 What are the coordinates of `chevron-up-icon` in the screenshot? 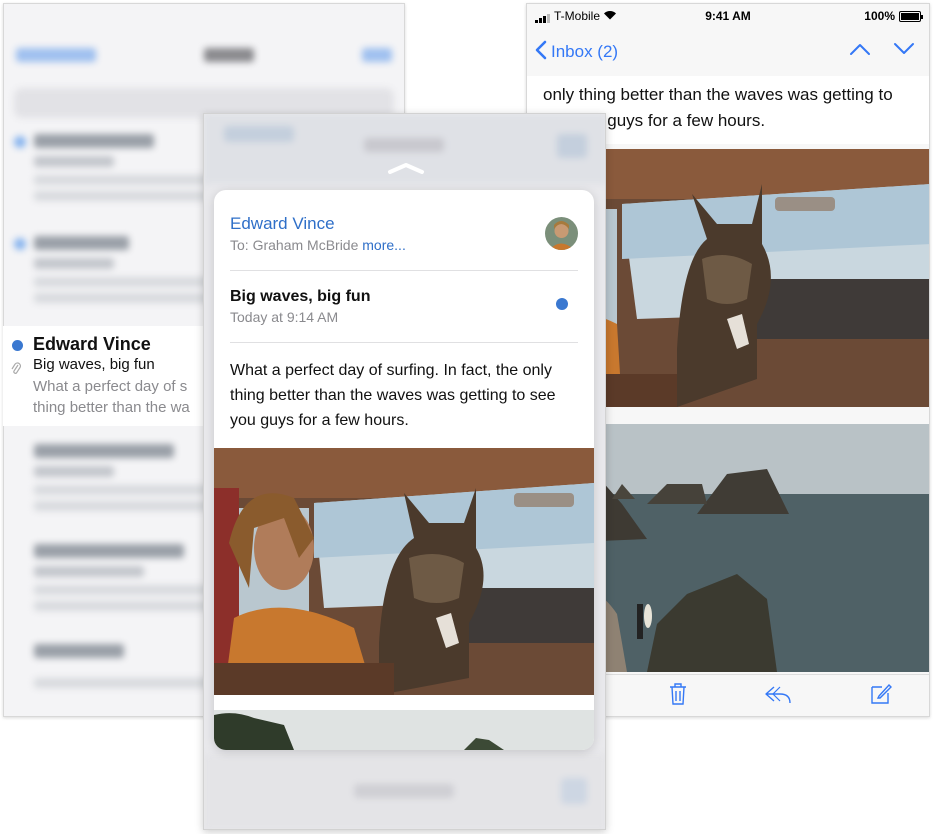 It's located at (860, 51).